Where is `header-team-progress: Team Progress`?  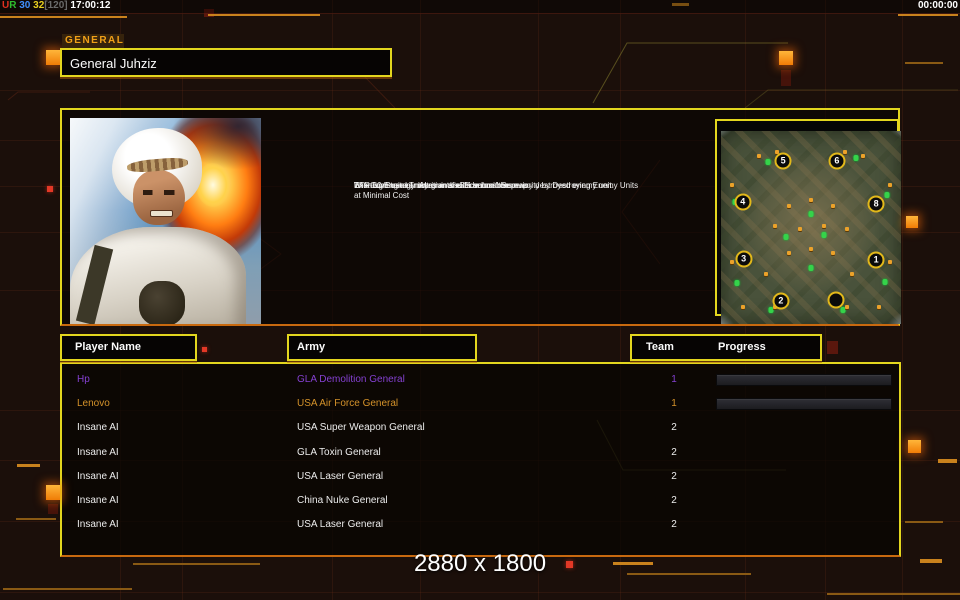 header-team-progress: Team Progress is located at coordinates (726, 347).